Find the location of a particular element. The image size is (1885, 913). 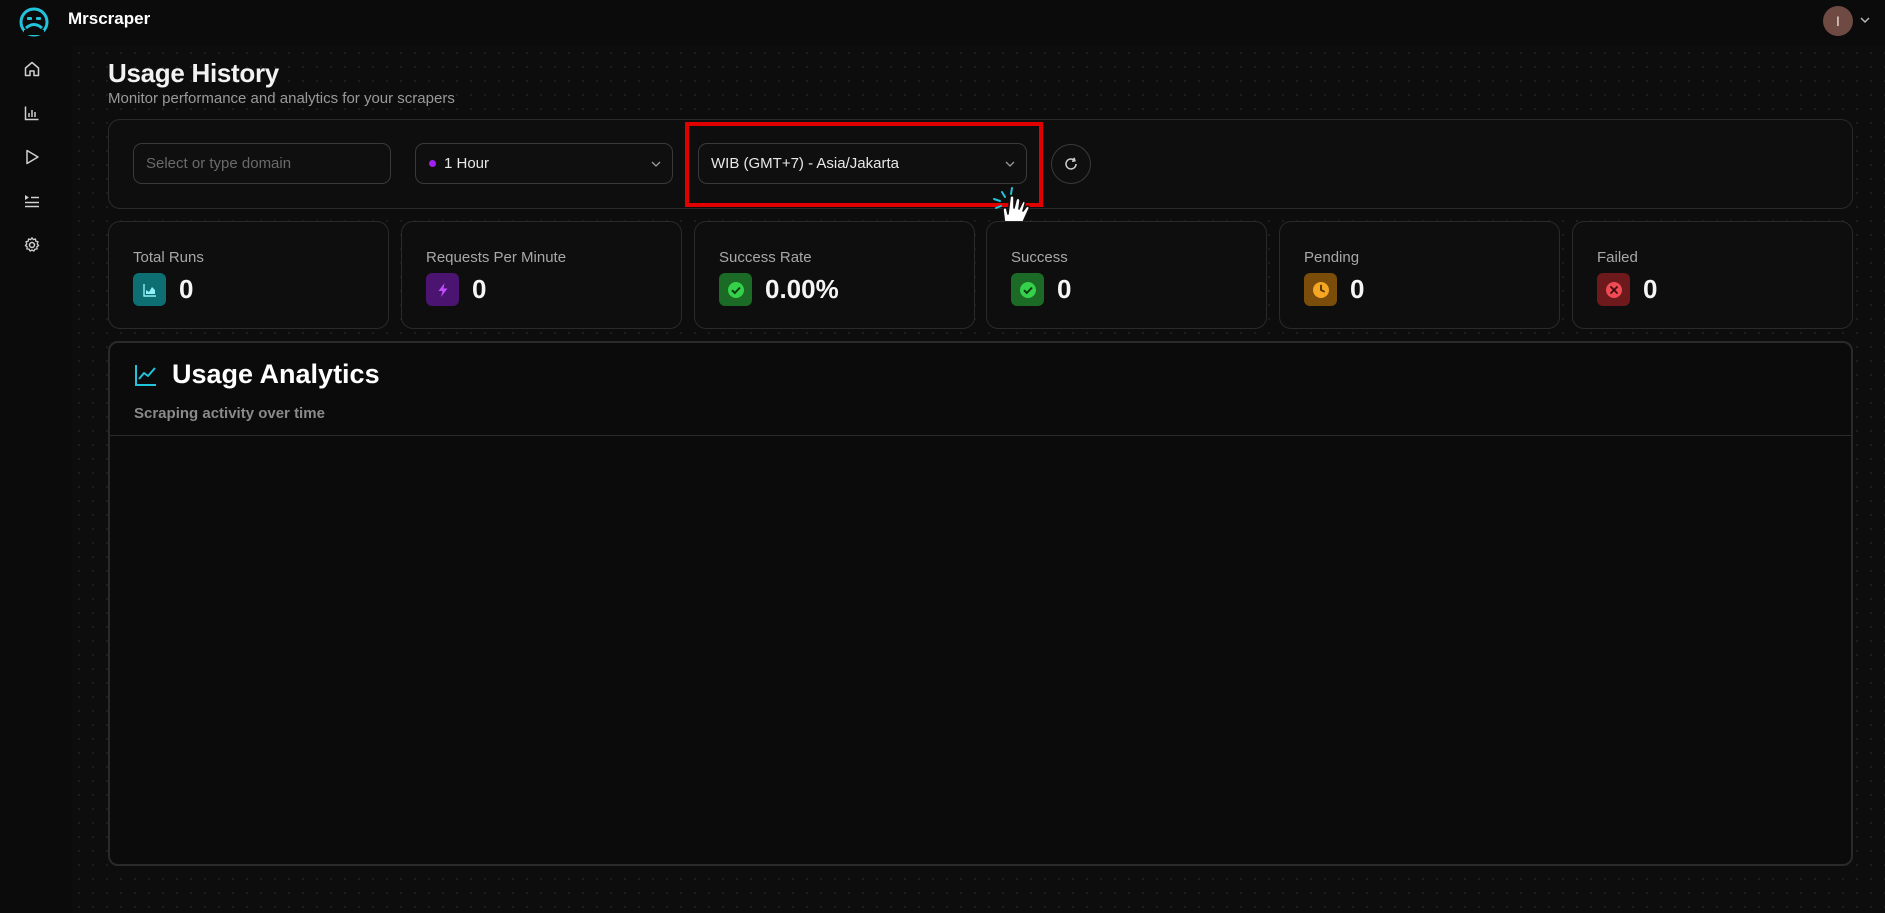

time-range-select: 1 Hour is located at coordinates (544, 163).